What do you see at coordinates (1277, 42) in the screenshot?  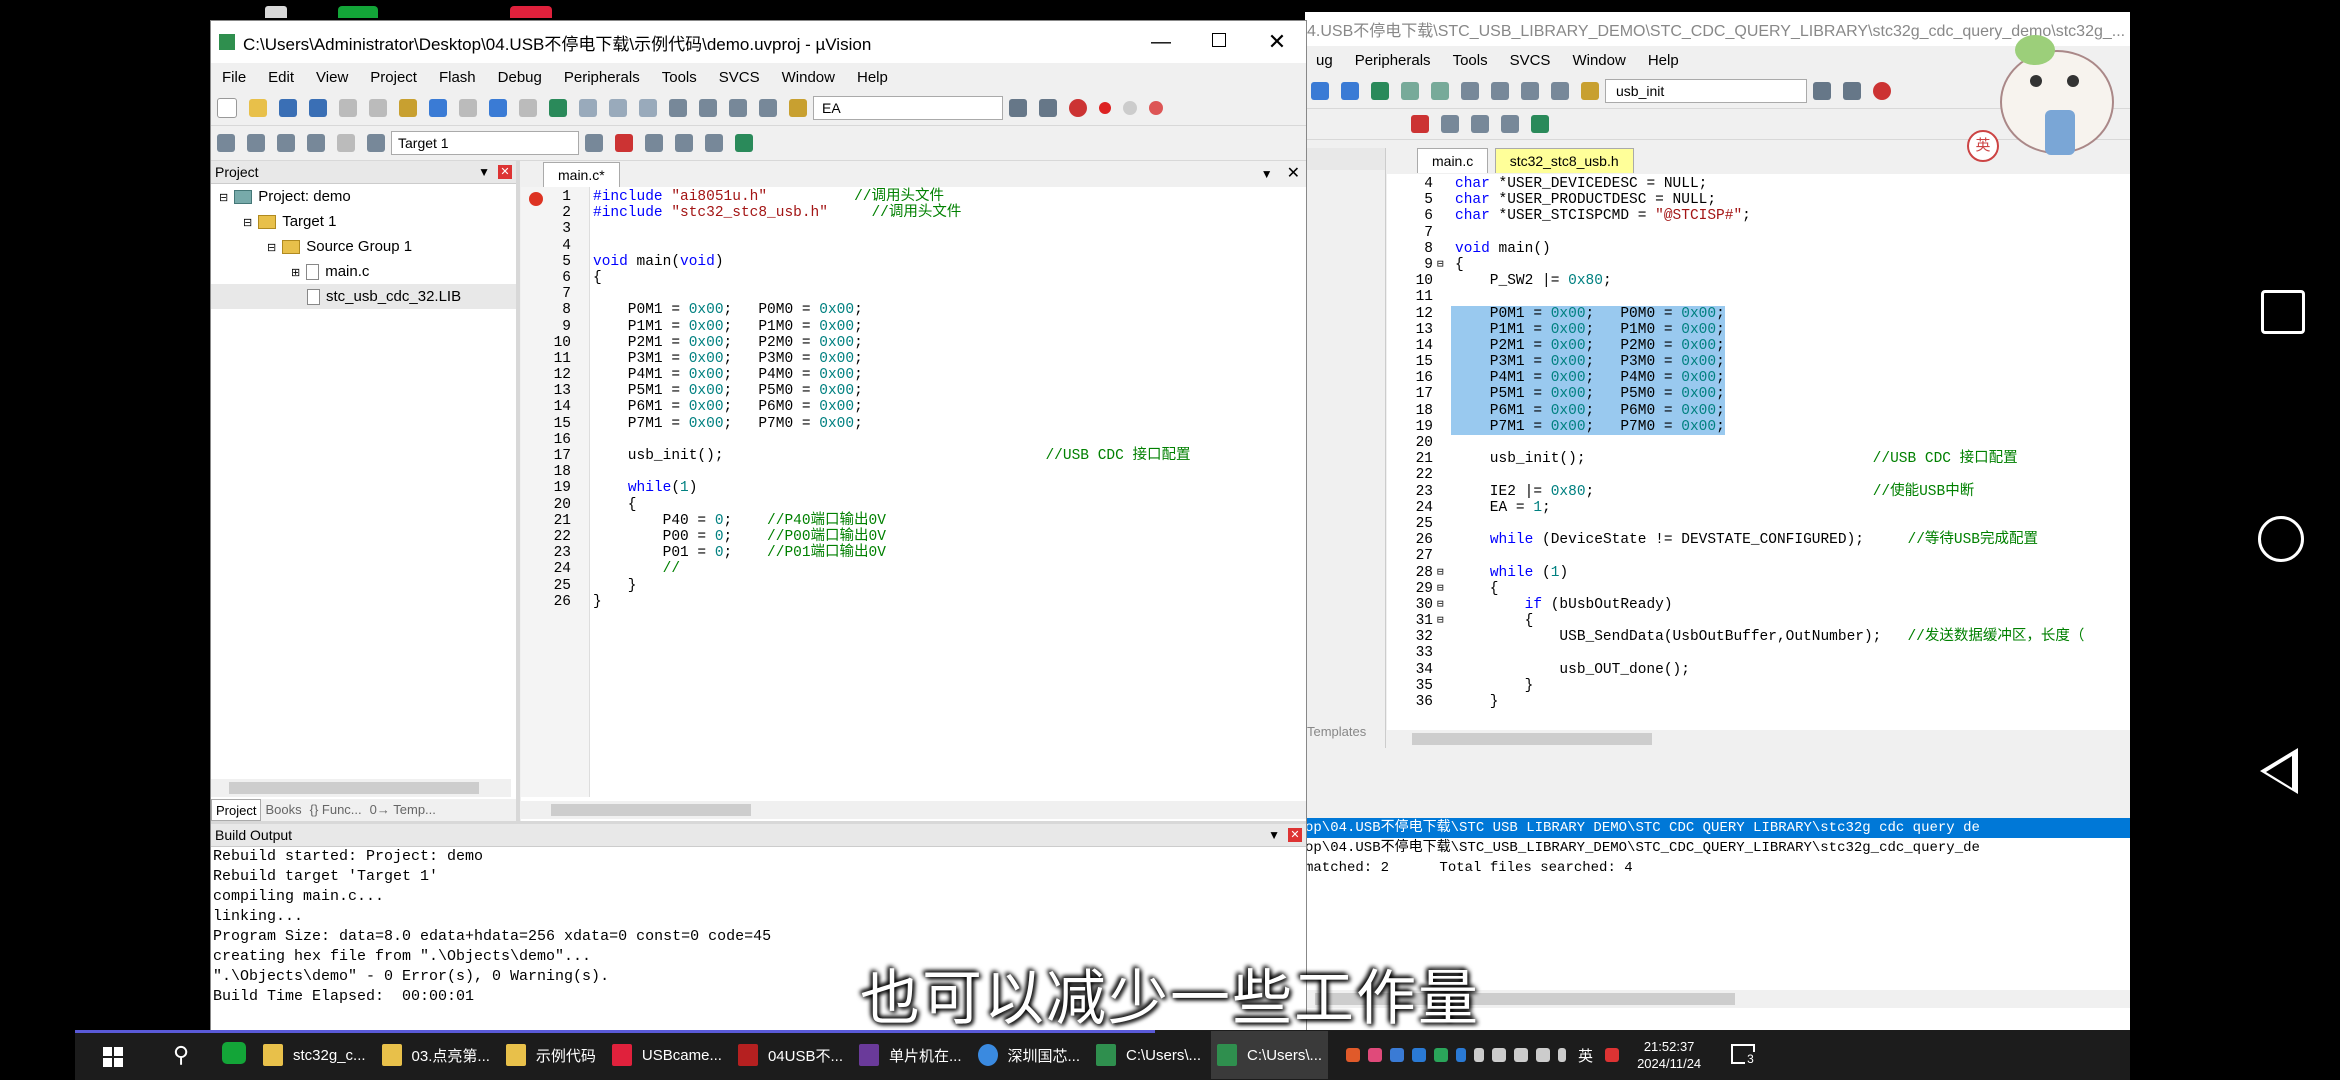 I see `close-button: ✕` at bounding box center [1277, 42].